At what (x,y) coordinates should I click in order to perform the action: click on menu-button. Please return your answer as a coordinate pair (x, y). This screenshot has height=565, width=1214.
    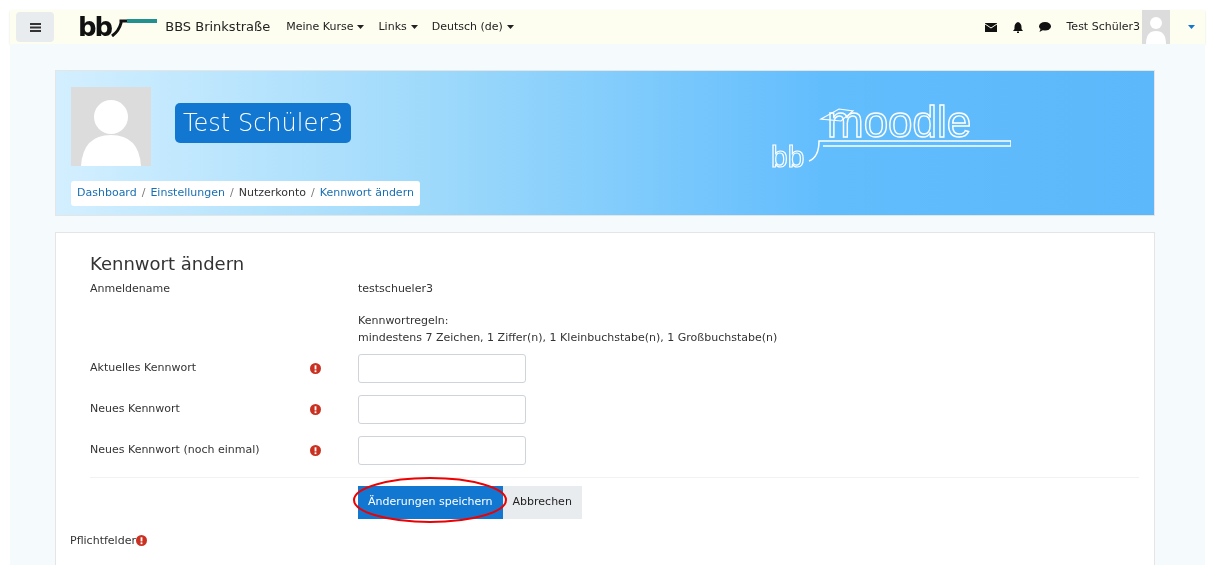
    Looking at the image, I should click on (35, 27).